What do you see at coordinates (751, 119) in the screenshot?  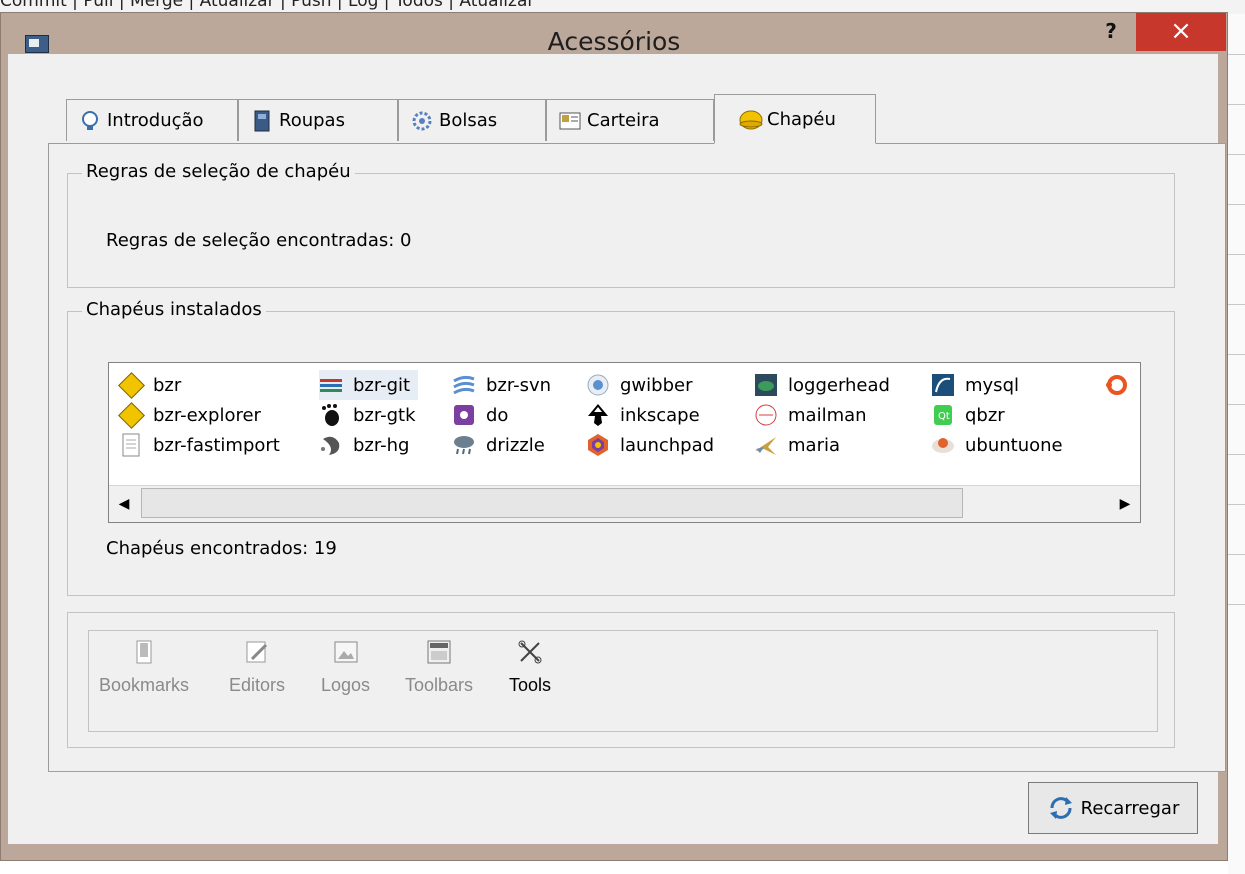 I see `hat-icon` at bounding box center [751, 119].